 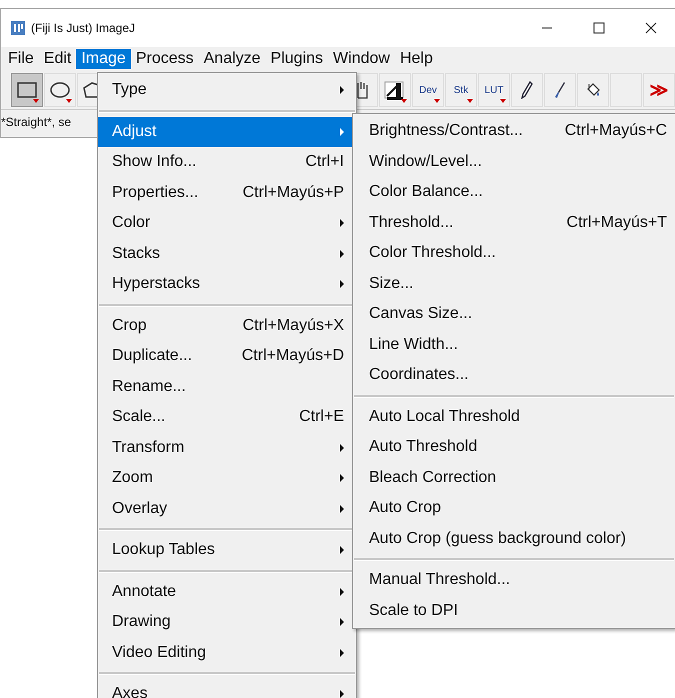 I want to click on tool-label: LUT, so click(x=494, y=90).